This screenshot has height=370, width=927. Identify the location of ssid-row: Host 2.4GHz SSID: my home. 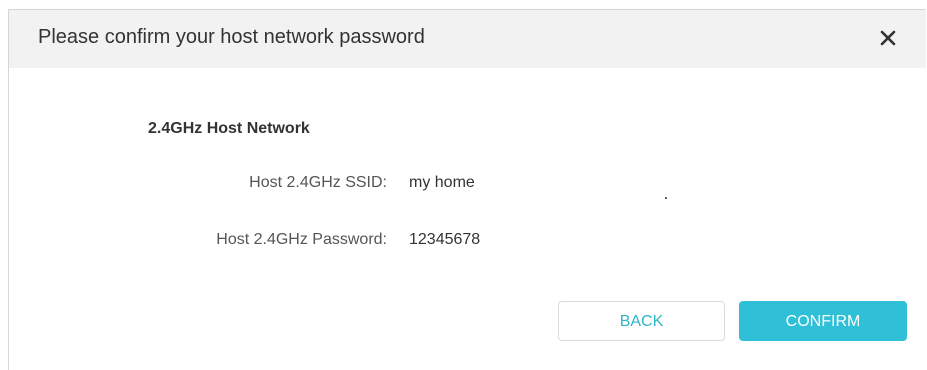
(309, 186).